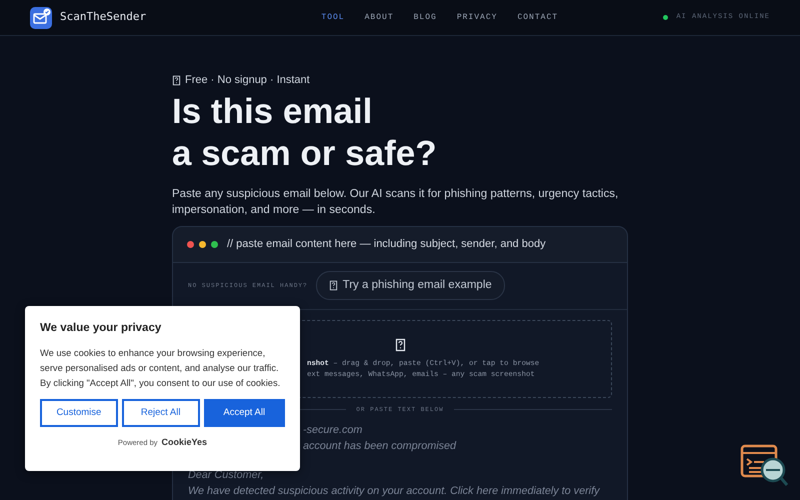 Image resolution: width=800 pixels, height=500 pixels. What do you see at coordinates (101, 328) in the screenshot?
I see `cookie-title: We value your privacy` at bounding box center [101, 328].